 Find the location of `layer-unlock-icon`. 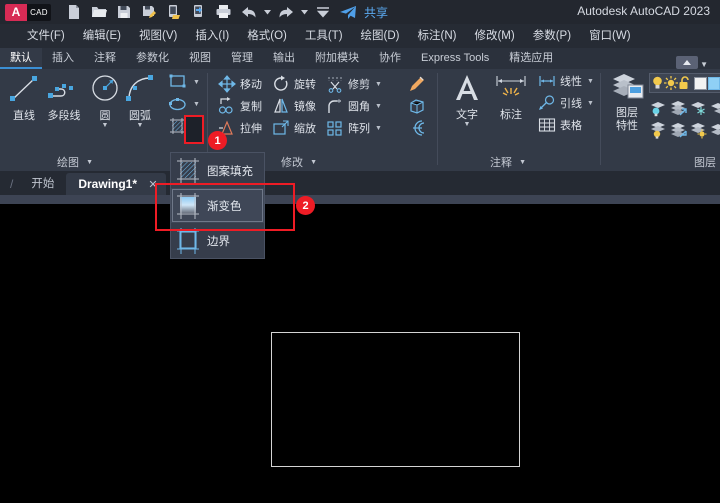

layer-unlock-icon is located at coordinates (685, 83).